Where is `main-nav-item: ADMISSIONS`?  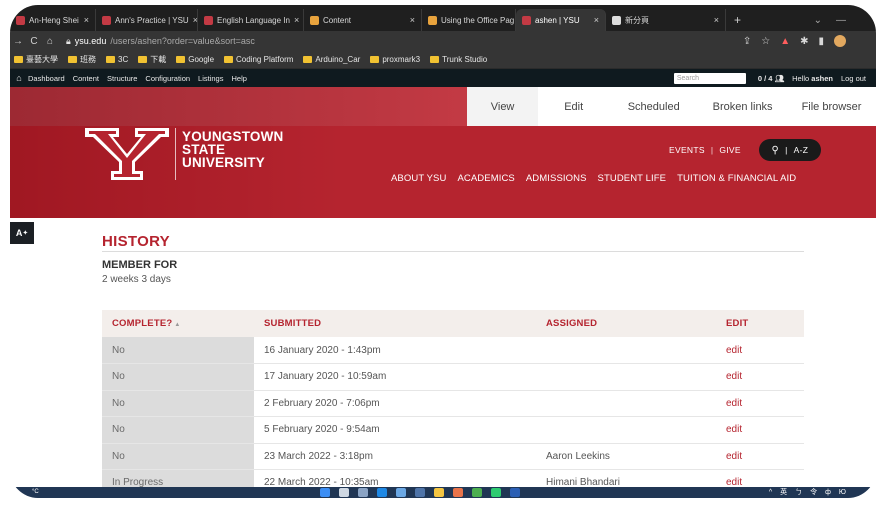
main-nav-item: ADMISSIONS is located at coordinates (556, 178).